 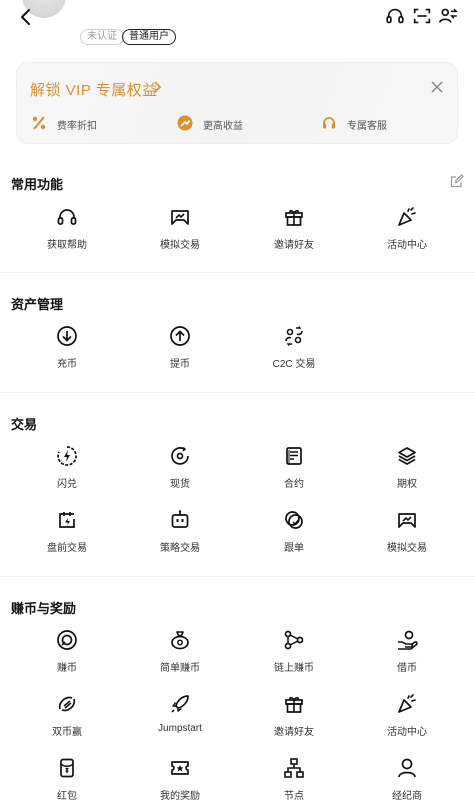 What do you see at coordinates (294, 652) in the screenshot?
I see `menu-item-onchain-earn: 链上赚币` at bounding box center [294, 652].